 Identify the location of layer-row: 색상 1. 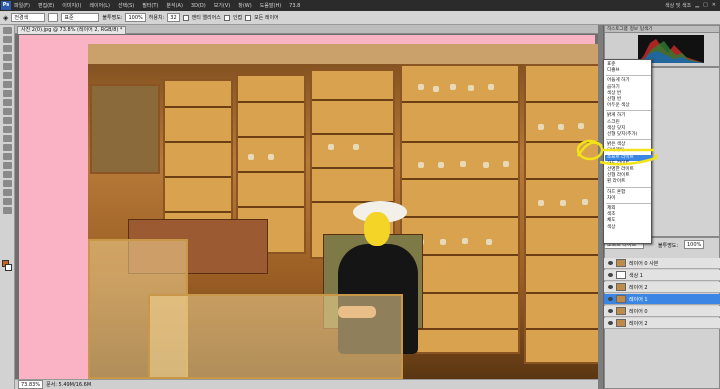
(662, 275).